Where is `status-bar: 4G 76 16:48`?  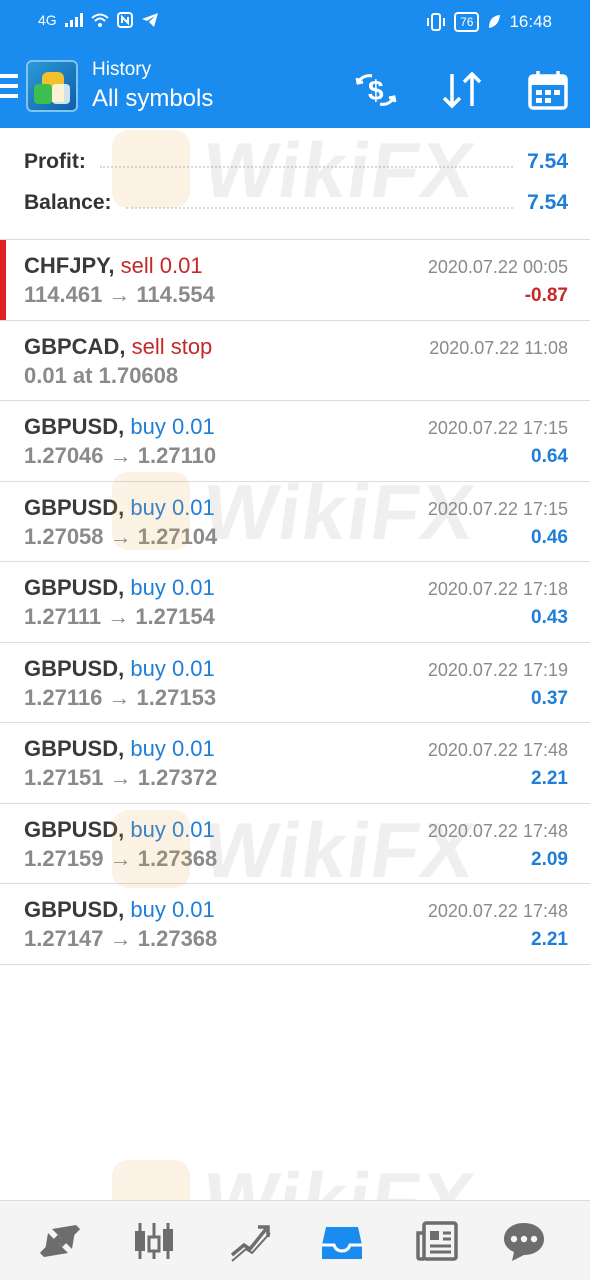 status-bar: 4G 76 16:48 is located at coordinates (295, 24).